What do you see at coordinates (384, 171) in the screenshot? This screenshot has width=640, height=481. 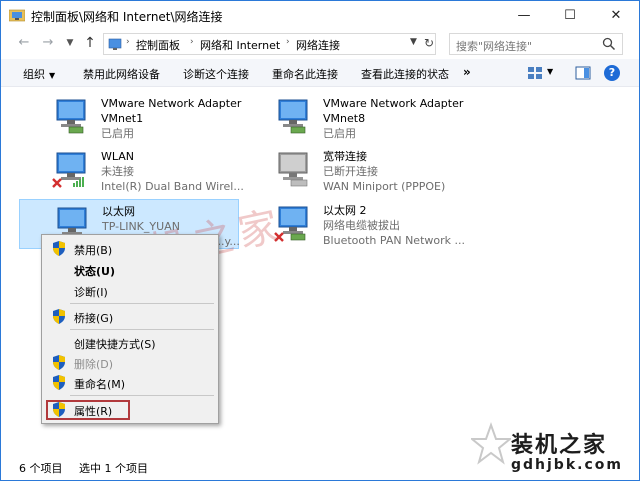 I see `connection-text: 宽带连接 已断开连接 WAN Miniport (PPPOE)` at bounding box center [384, 171].